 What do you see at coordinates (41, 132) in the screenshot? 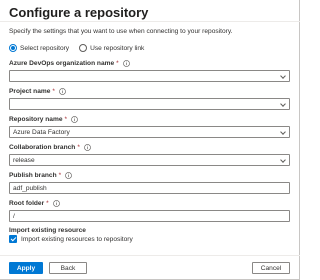
I see `repository-value: Azure Data Factory` at bounding box center [41, 132].